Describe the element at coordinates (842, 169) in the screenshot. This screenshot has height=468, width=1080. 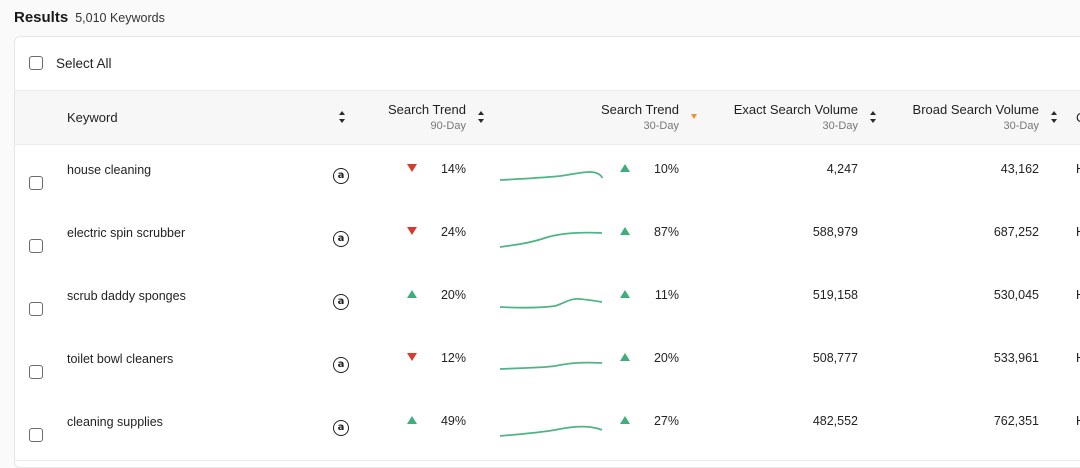
I see `exact-volume-value: 4,247` at that location.